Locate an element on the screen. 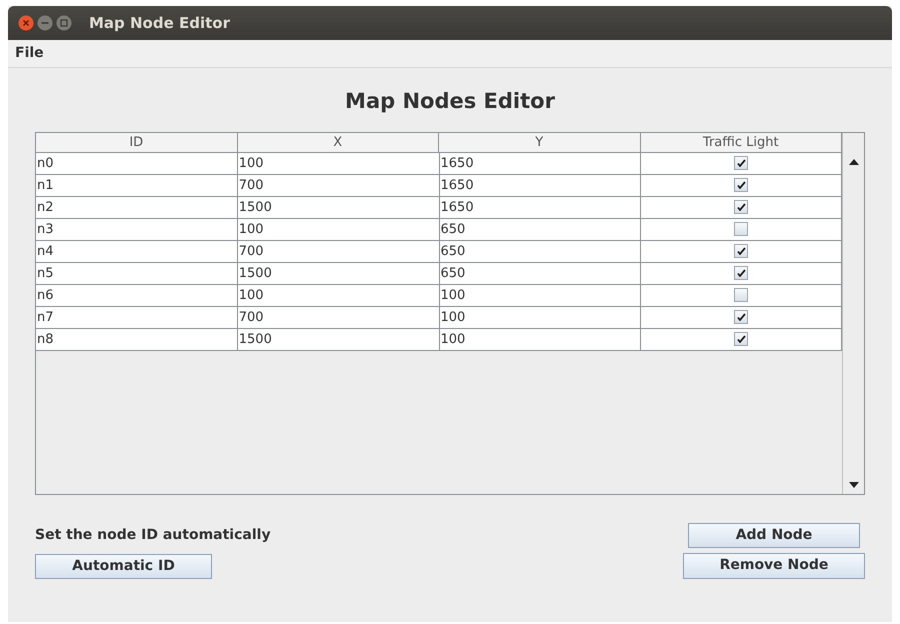  remove-node-button: Remove Node is located at coordinates (774, 565).